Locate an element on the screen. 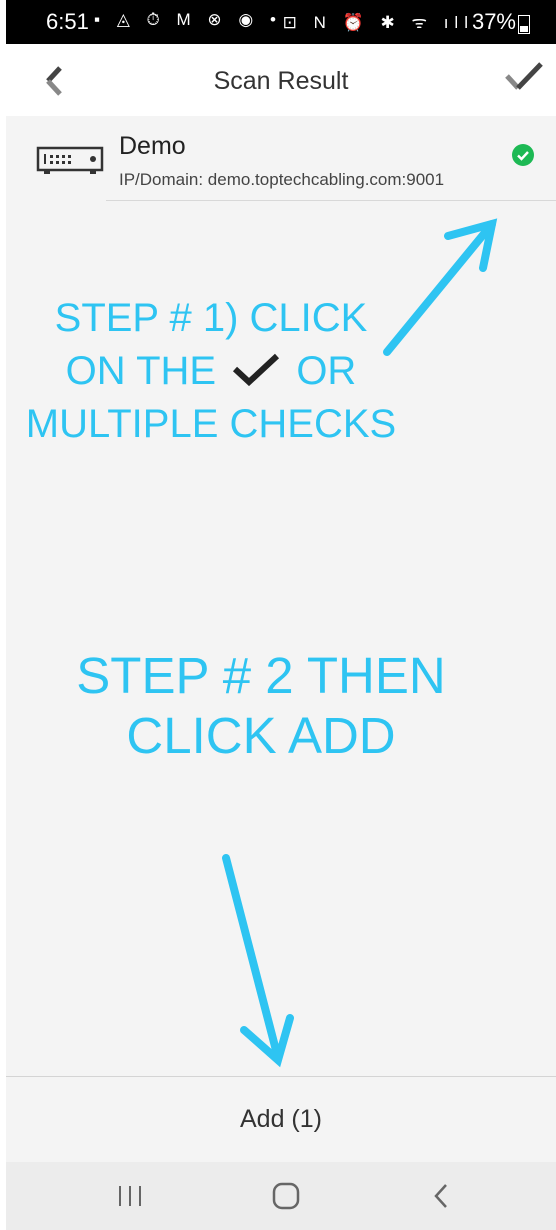  step1-line1: STEP # 1) CLICK is located at coordinates (211, 318).